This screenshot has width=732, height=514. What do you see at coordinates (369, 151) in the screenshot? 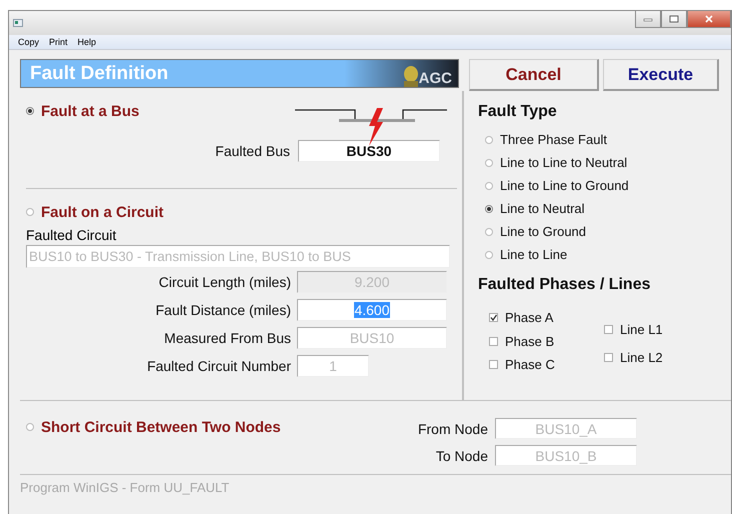
I see `faulted-bus-field: BUS30` at bounding box center [369, 151].